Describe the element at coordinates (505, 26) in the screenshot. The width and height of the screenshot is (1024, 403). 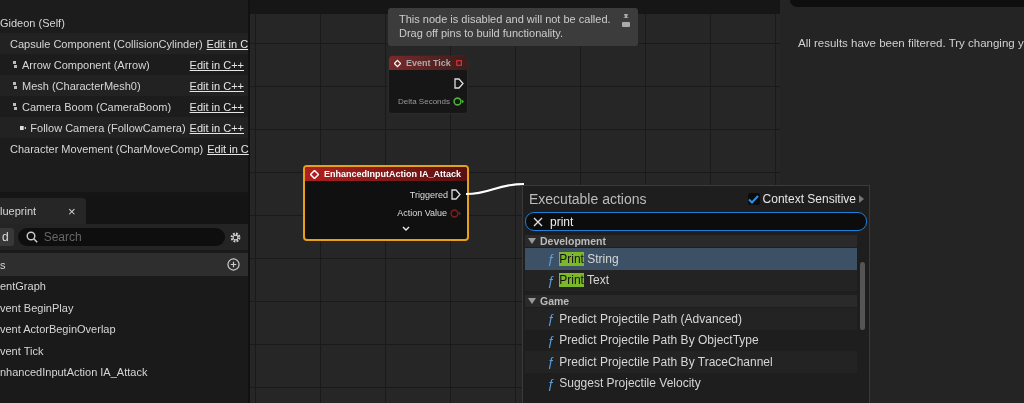
I see `tooltip-text: This node is disabled and will not be called. Drag off pins to build functionality.` at that location.